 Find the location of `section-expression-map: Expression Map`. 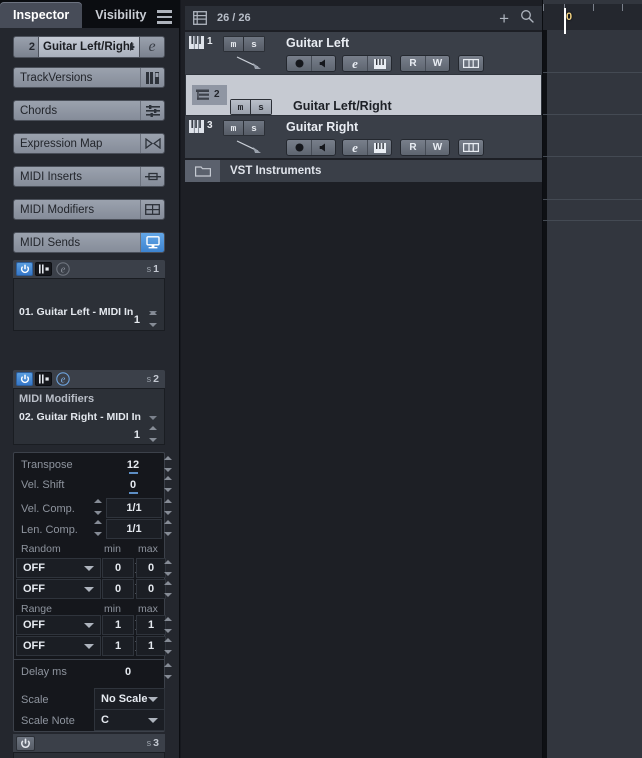

section-expression-map: Expression Map is located at coordinates (89, 143).